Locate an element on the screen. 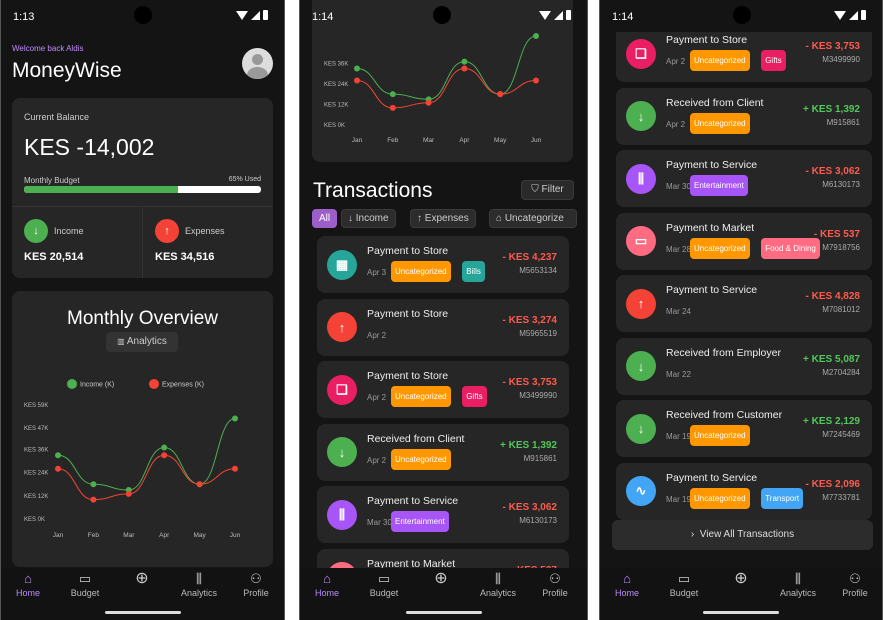  legend-marker is located at coordinates (154, 384).